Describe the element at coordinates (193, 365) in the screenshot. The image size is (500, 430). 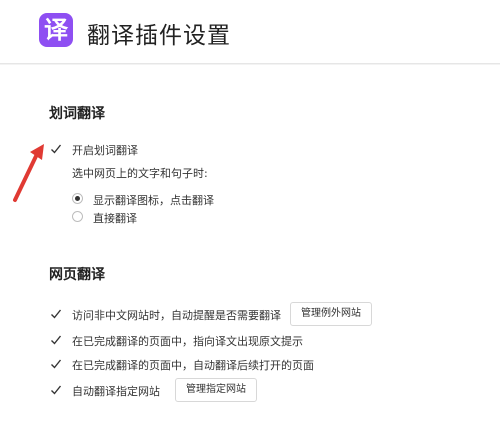
I see `auto-translate-following-label: 在已完成翻译的页面中，自动翻译后续打开的页面` at that location.